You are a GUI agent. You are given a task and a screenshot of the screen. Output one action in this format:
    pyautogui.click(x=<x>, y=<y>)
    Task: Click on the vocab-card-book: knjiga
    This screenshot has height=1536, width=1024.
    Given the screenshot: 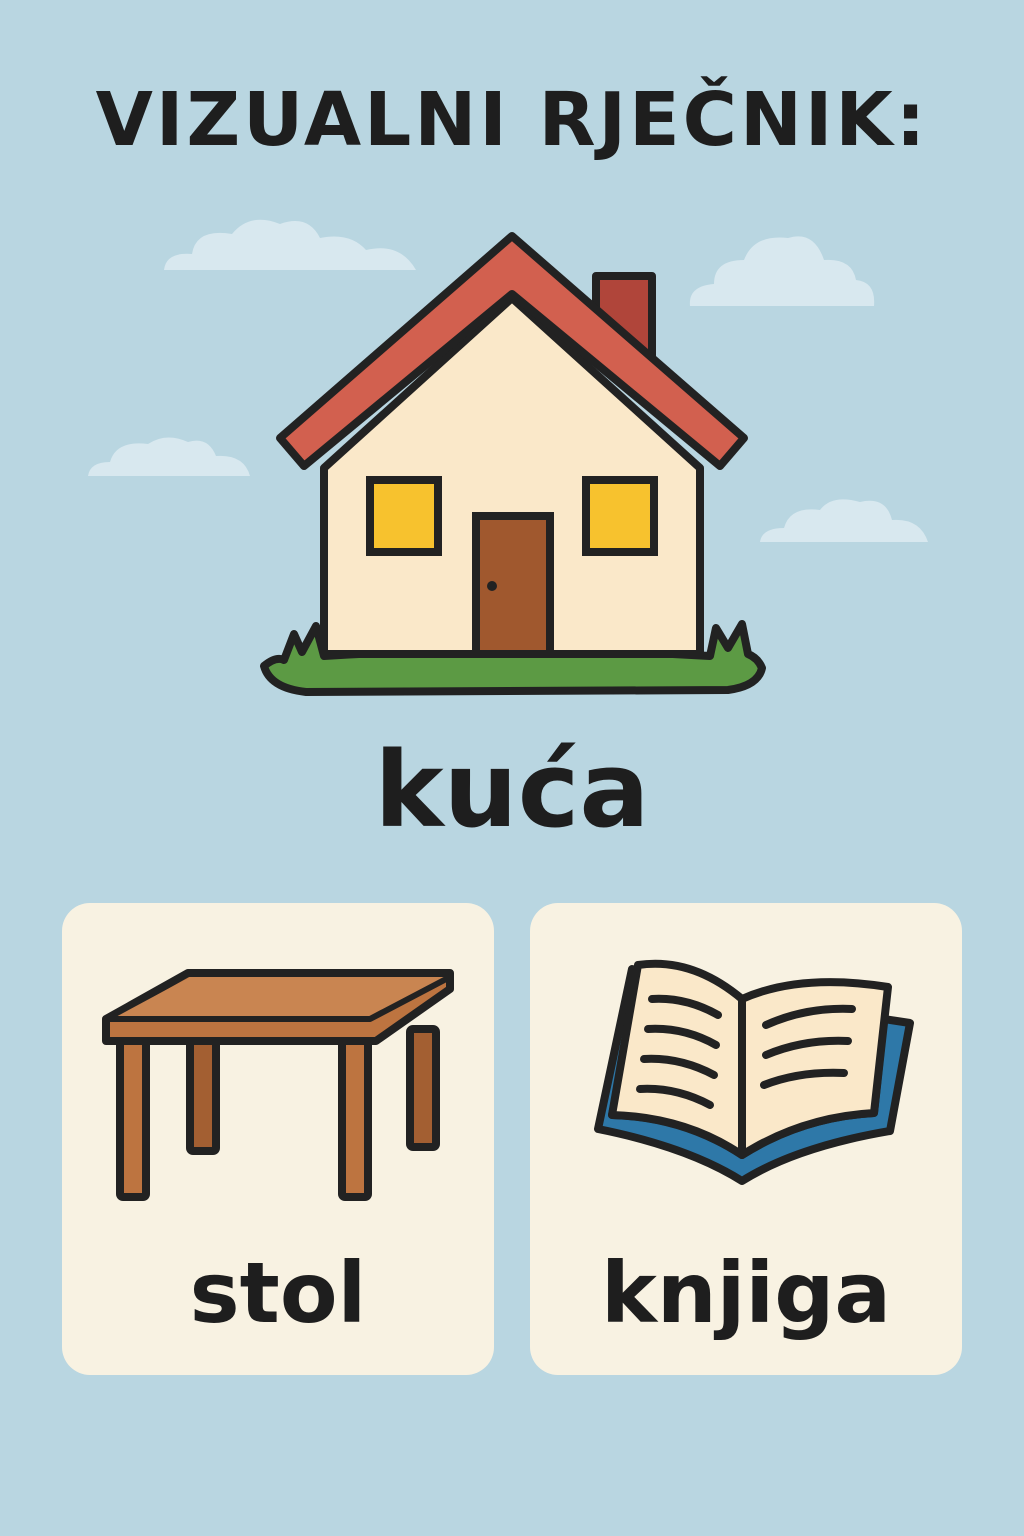 What is the action you would take?
    pyautogui.click(x=746, y=1139)
    